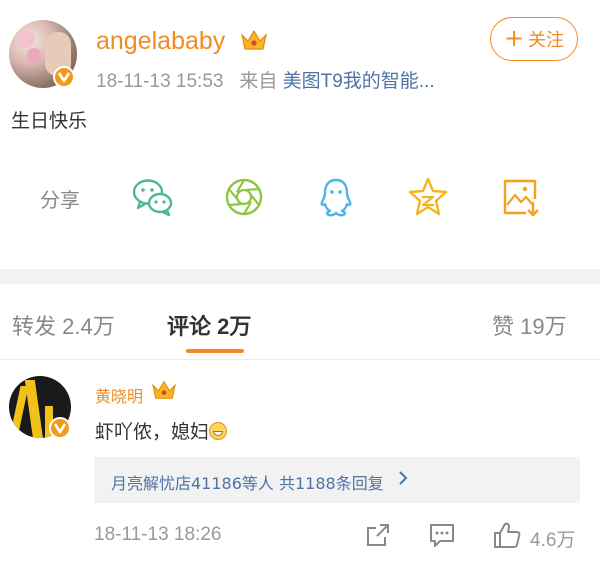 Image resolution: width=600 pixels, height=563 pixels. I want to click on moments-icon, so click(244, 197).